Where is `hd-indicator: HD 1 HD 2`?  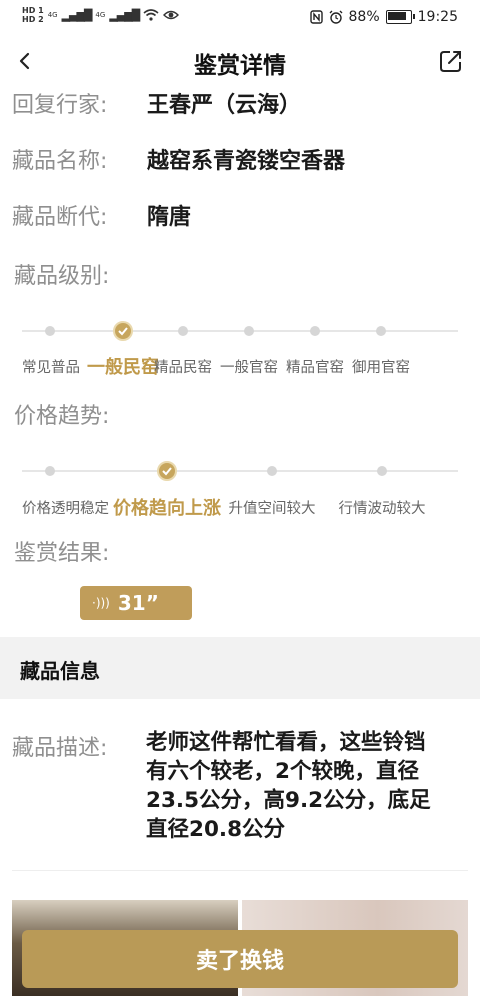
hd-indicator: HD 1 HD 2 is located at coordinates (33, 15).